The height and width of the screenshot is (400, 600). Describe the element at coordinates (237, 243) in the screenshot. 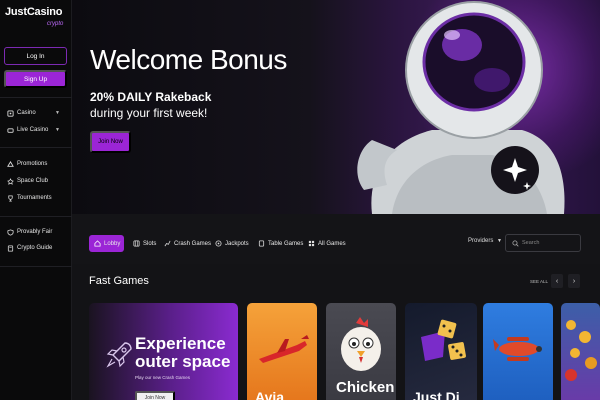

I see `tab-label: Jackpots` at that location.